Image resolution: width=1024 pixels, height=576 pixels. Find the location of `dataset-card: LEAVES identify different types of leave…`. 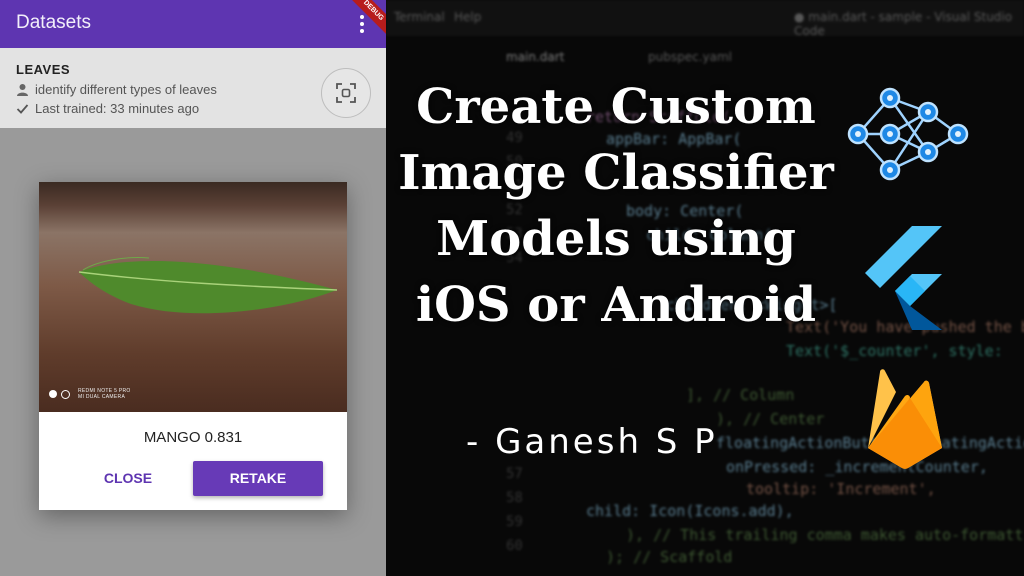

dataset-card: LEAVES identify different types of leave… is located at coordinates (193, 88).